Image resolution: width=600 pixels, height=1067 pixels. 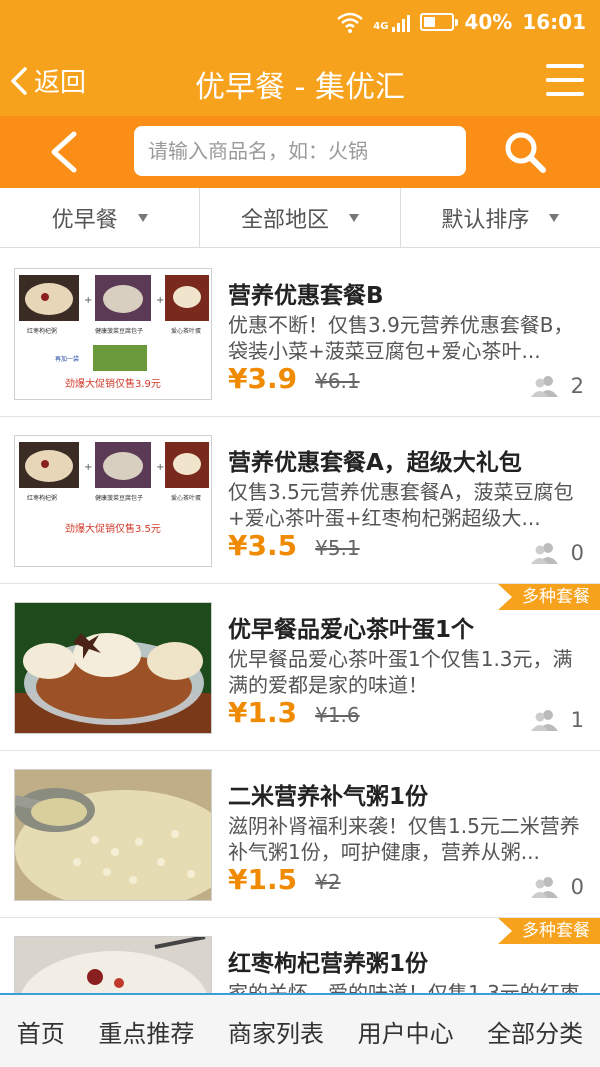 I want to click on original-price: ¥1.6, so click(x=337, y=715).